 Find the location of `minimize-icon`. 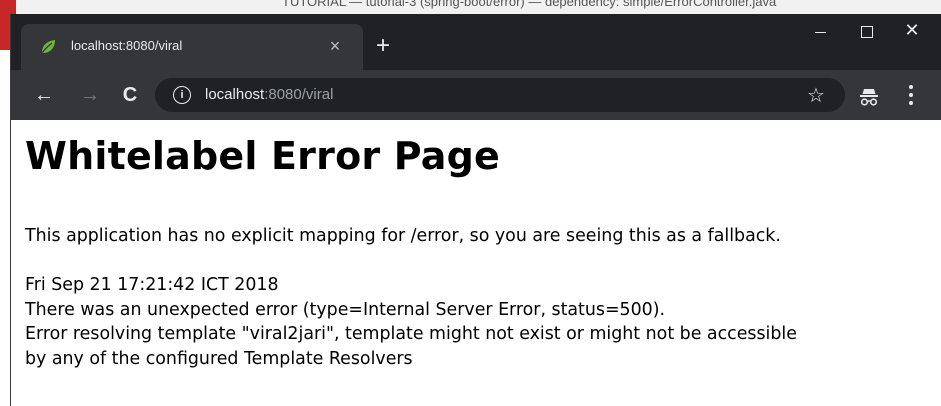

minimize-icon is located at coordinates (820, 32).